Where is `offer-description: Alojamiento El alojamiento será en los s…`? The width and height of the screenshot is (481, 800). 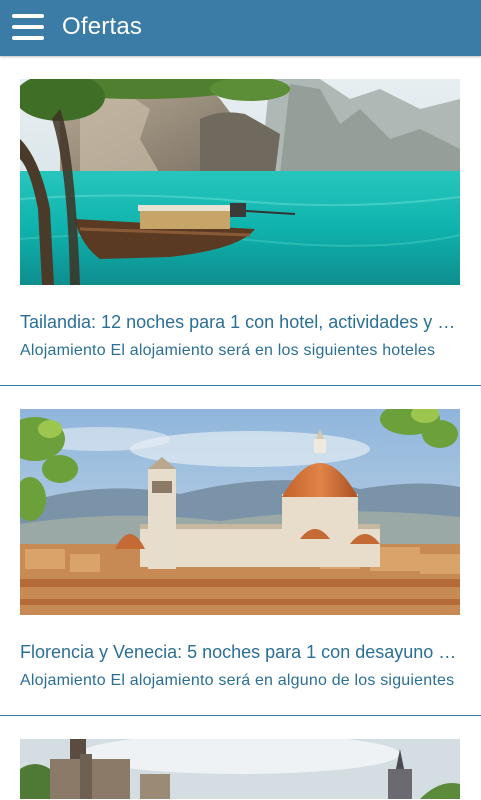 offer-description: Alojamiento El alojamiento será en los s… is located at coordinates (228, 350).